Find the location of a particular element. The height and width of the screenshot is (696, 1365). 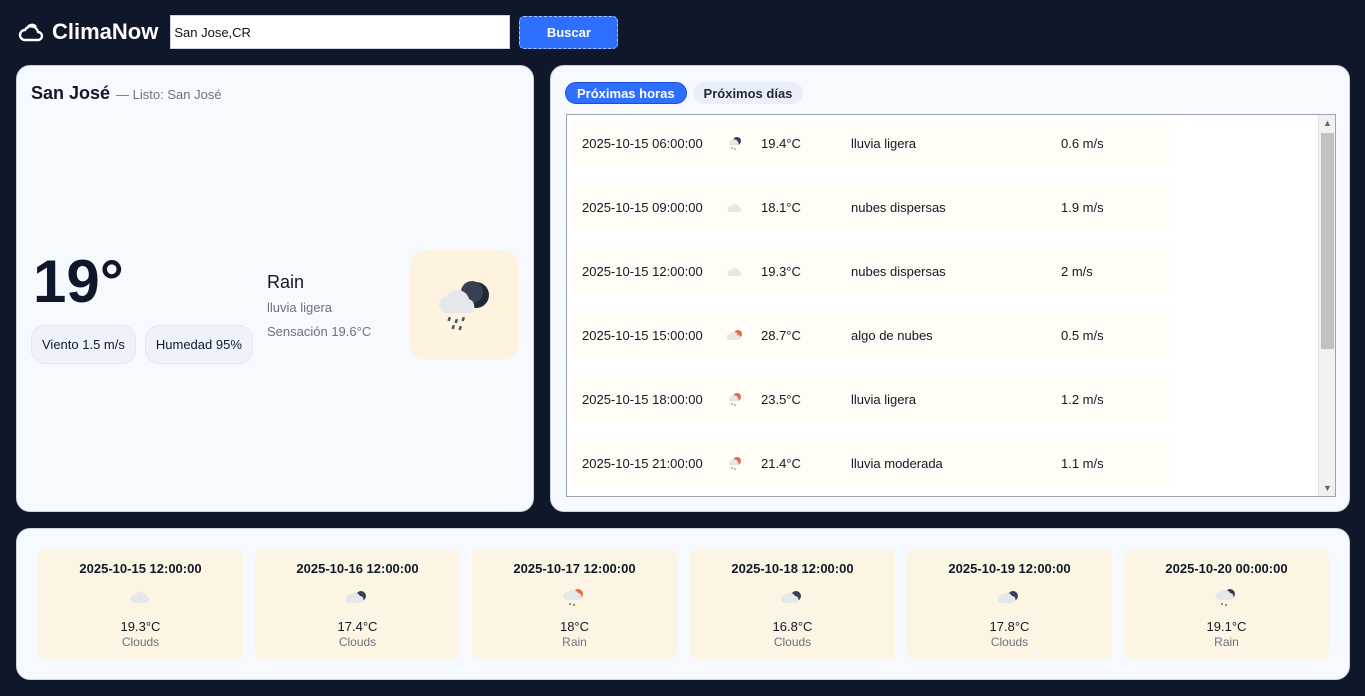

row-time: 2025-10-15 18:00:00 is located at coordinates (642, 399).